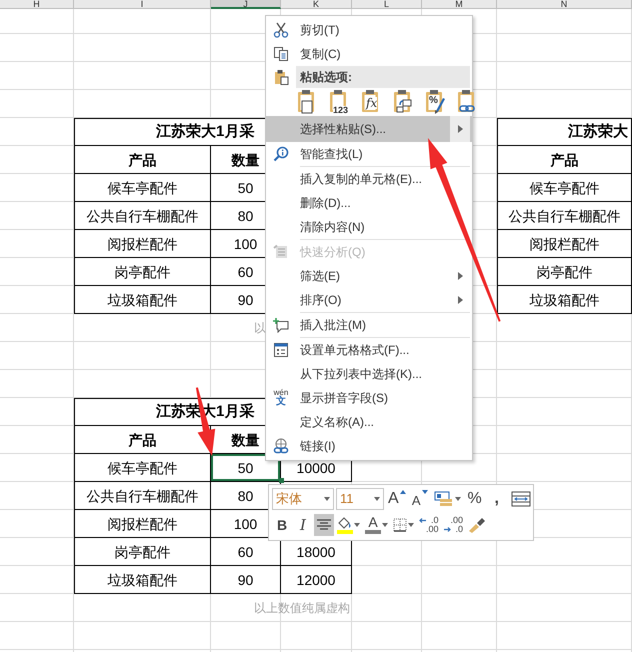 Image resolution: width=632 pixels, height=652 pixels. What do you see at coordinates (281, 252) in the screenshot?
I see `document-icon` at bounding box center [281, 252].